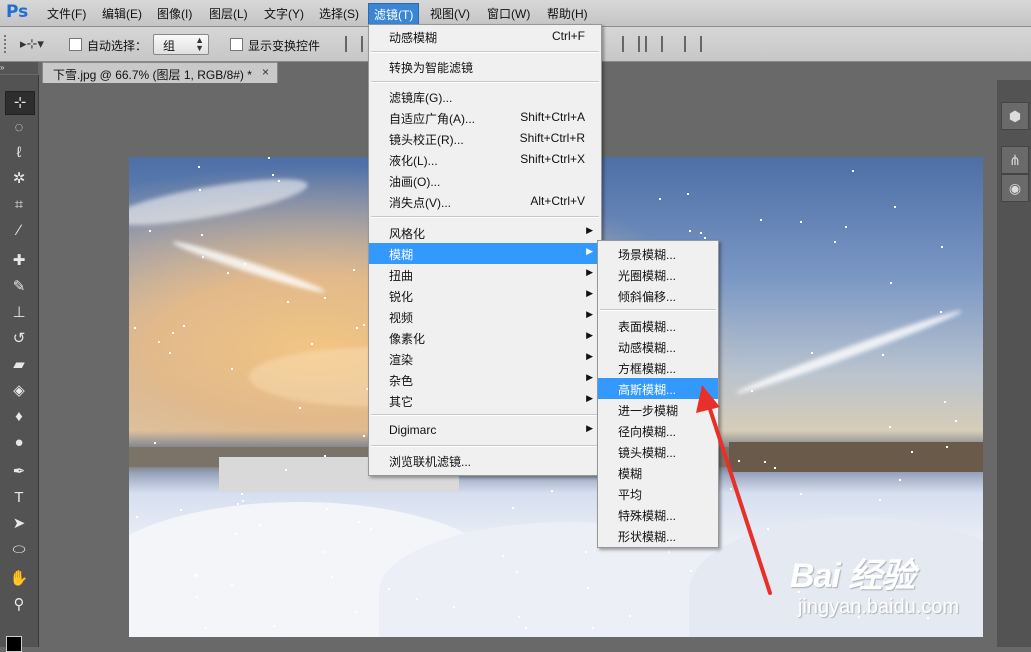 Image resolution: width=1031 pixels, height=652 pixels. What do you see at coordinates (450, 13) in the screenshot?
I see `menu-view: 视图(V)` at bounding box center [450, 13].